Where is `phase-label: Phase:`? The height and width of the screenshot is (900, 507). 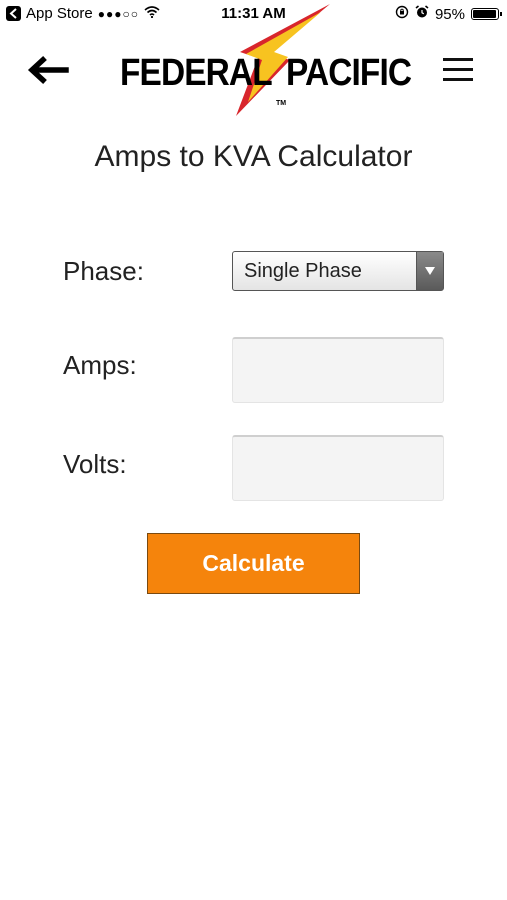 phase-label: Phase: is located at coordinates (103, 271).